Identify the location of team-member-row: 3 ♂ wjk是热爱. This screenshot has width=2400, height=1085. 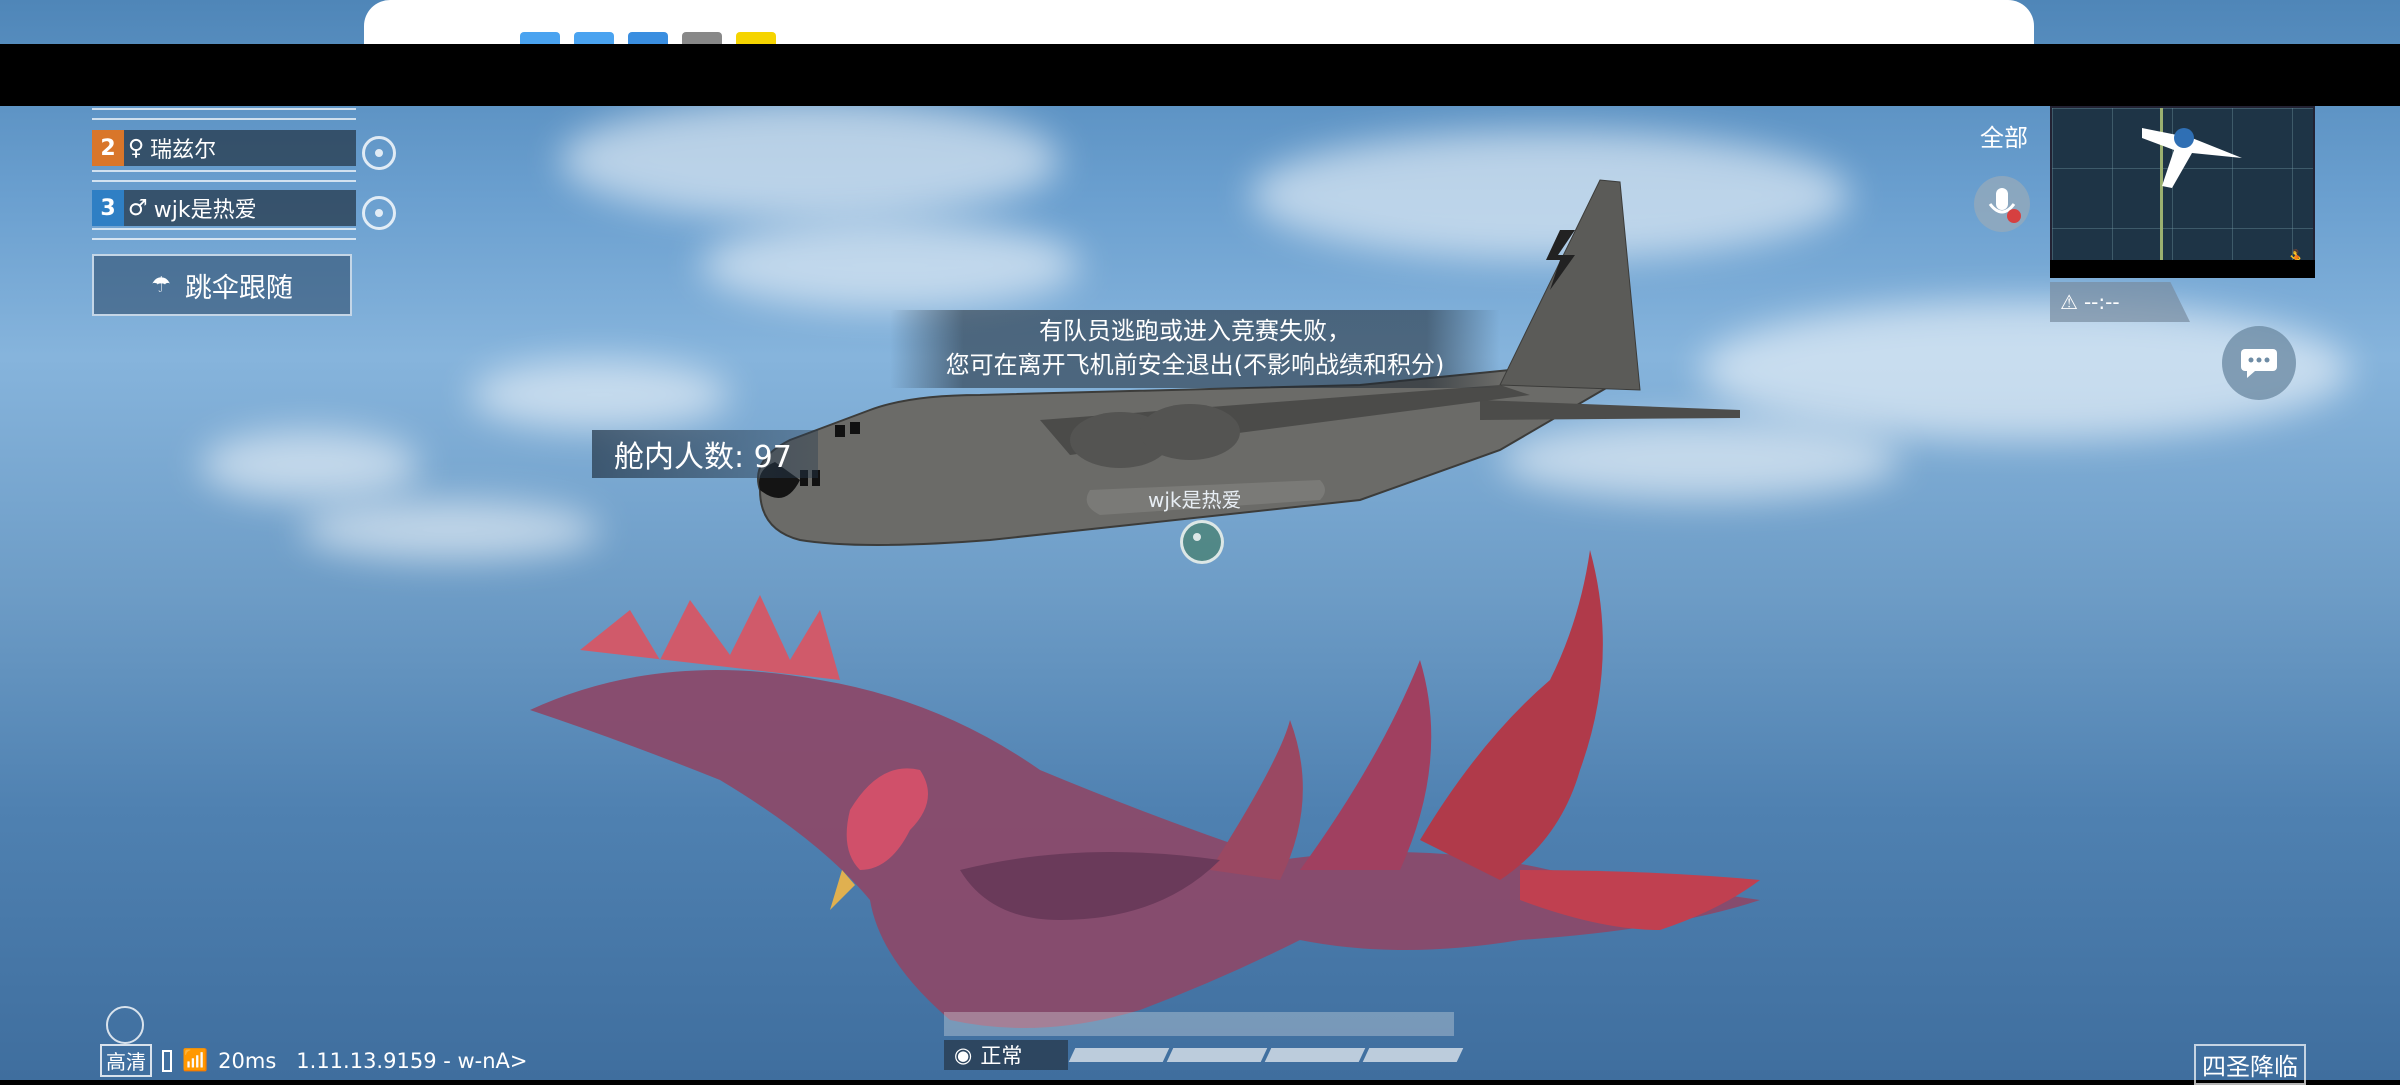
(224, 208).